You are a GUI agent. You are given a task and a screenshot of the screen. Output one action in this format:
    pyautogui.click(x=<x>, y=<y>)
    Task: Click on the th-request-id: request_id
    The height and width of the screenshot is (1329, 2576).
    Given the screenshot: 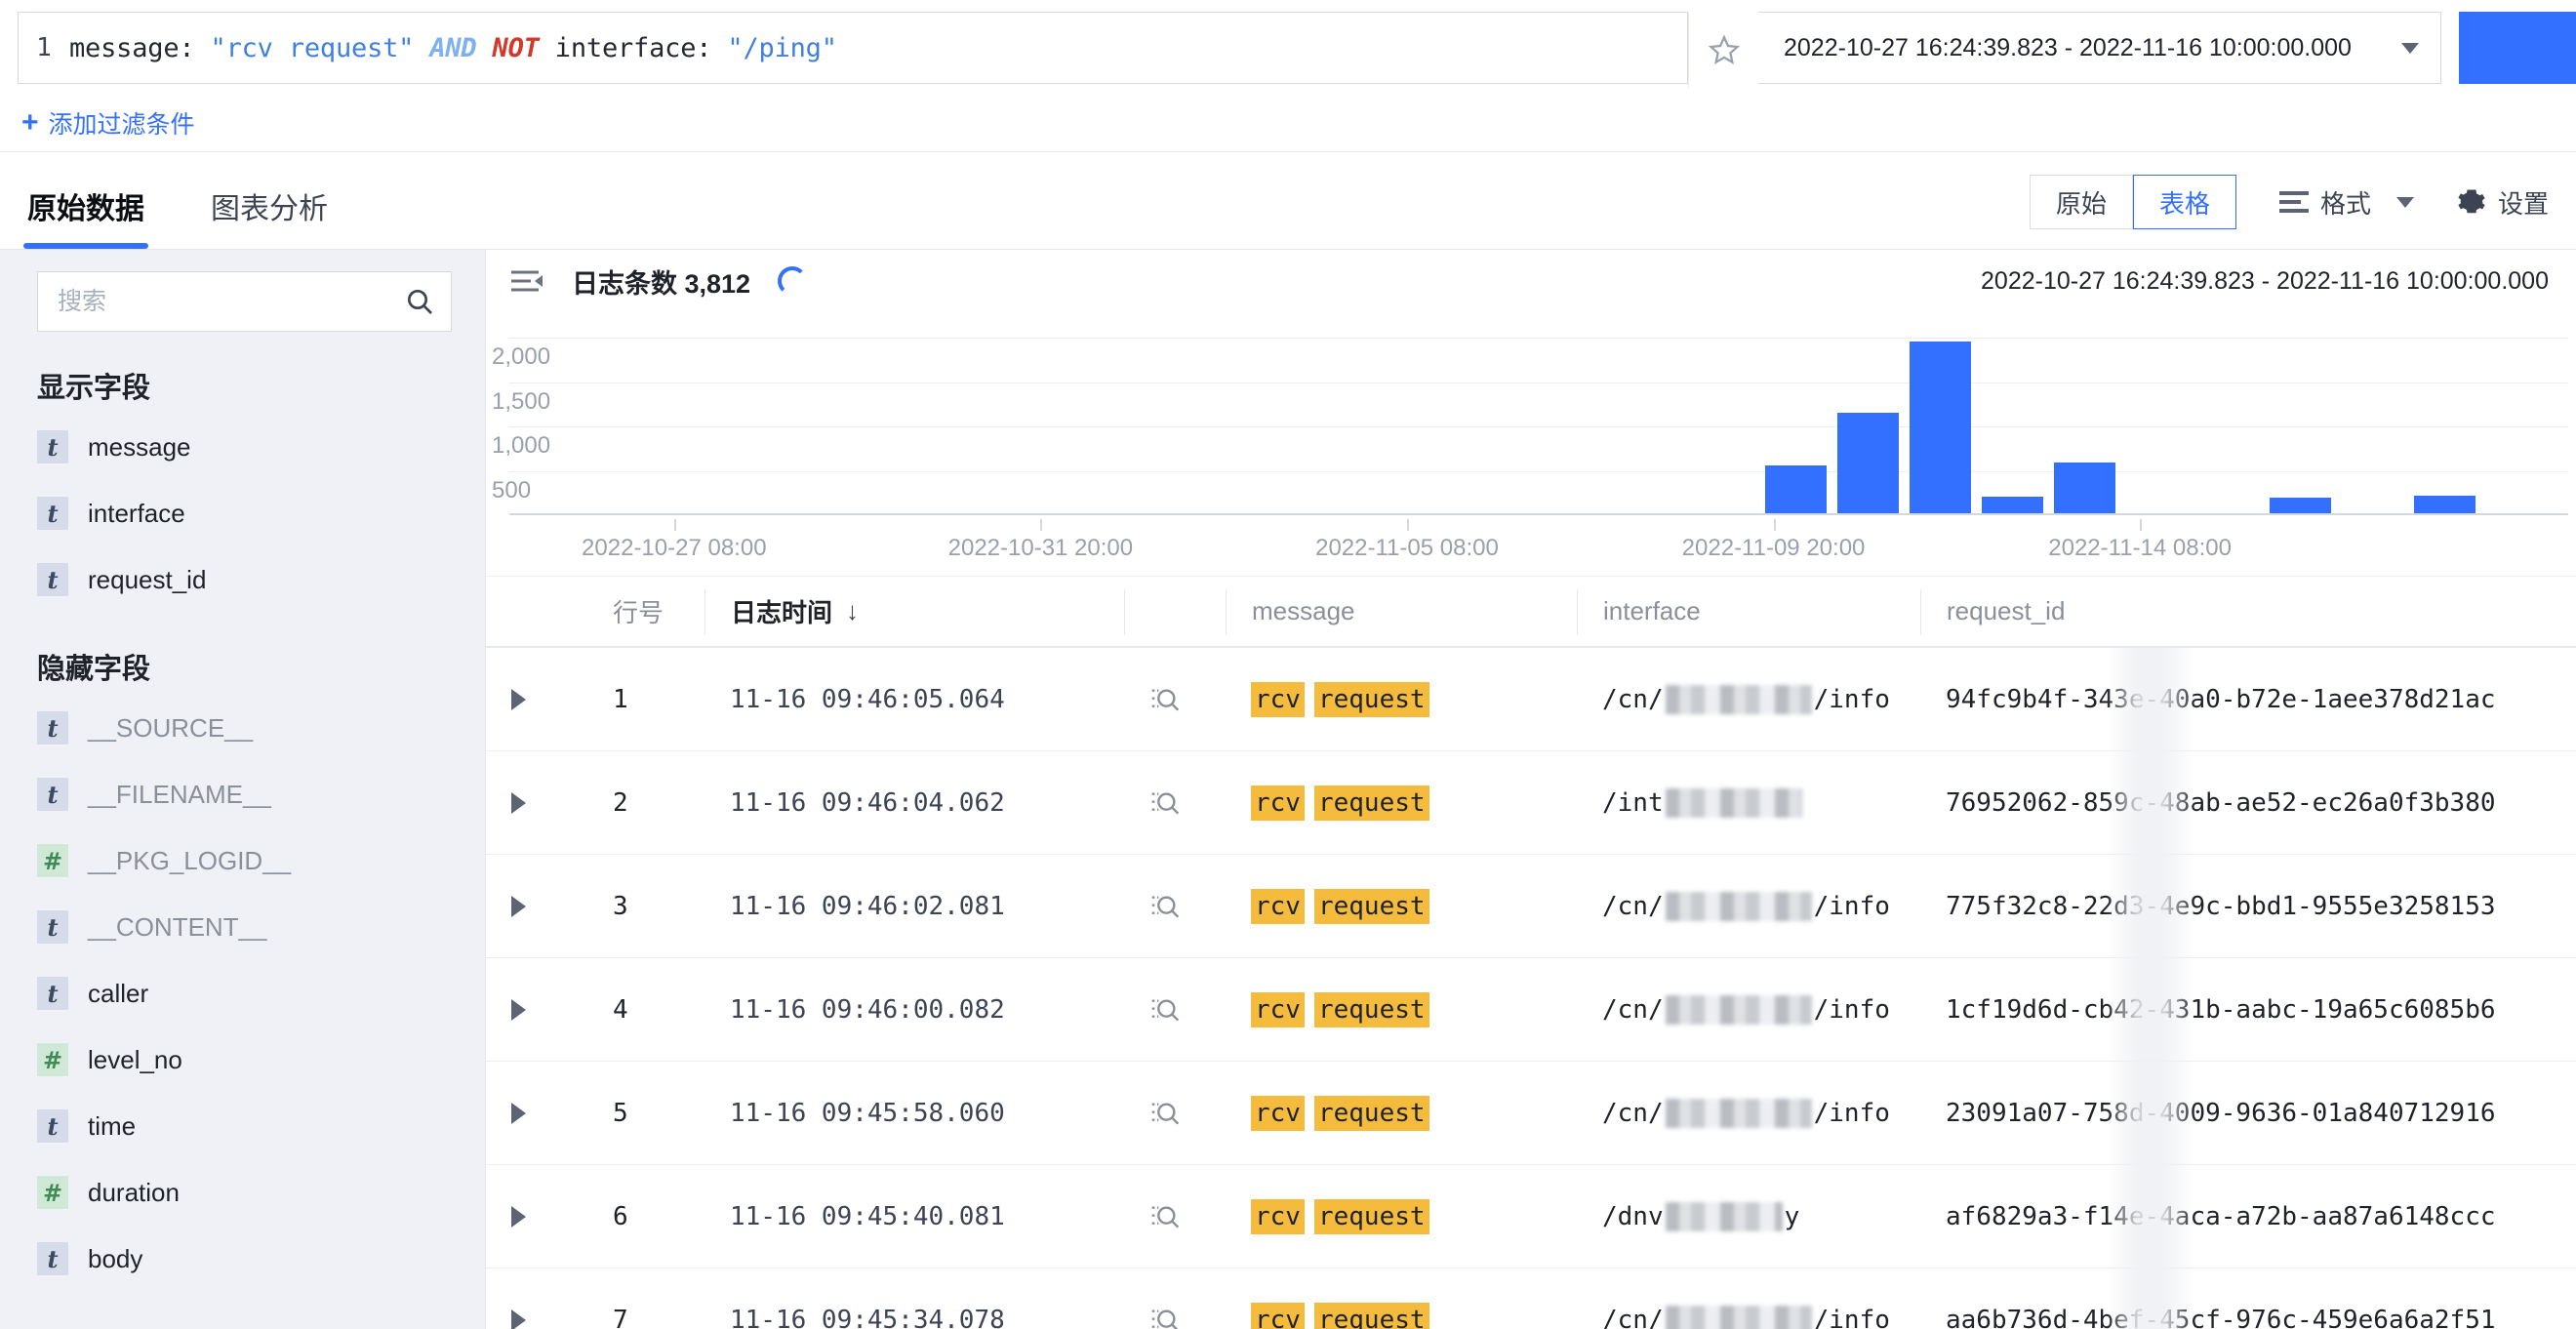 What is the action you would take?
    pyautogui.click(x=2248, y=611)
    